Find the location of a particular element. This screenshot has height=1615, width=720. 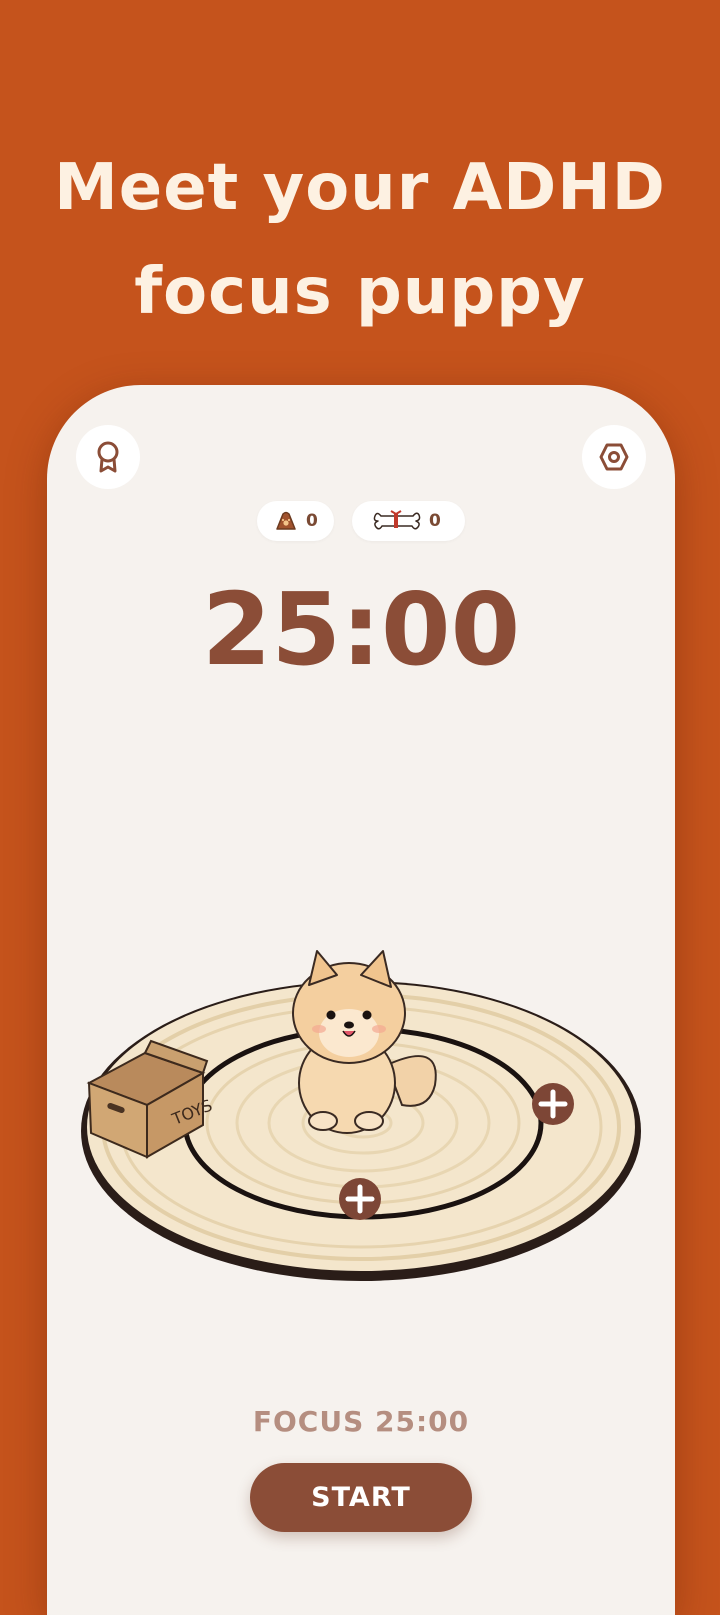

headline: Meet your ADHD focus puppy is located at coordinates (360, 240).